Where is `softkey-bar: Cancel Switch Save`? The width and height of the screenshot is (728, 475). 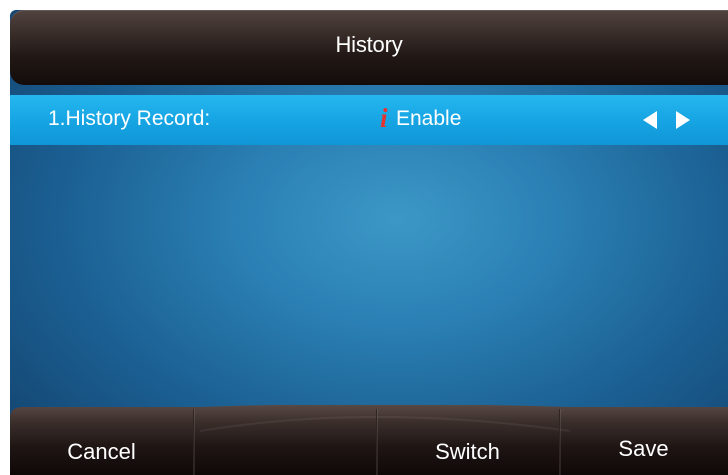
softkey-bar: Cancel Switch Save is located at coordinates (369, 440).